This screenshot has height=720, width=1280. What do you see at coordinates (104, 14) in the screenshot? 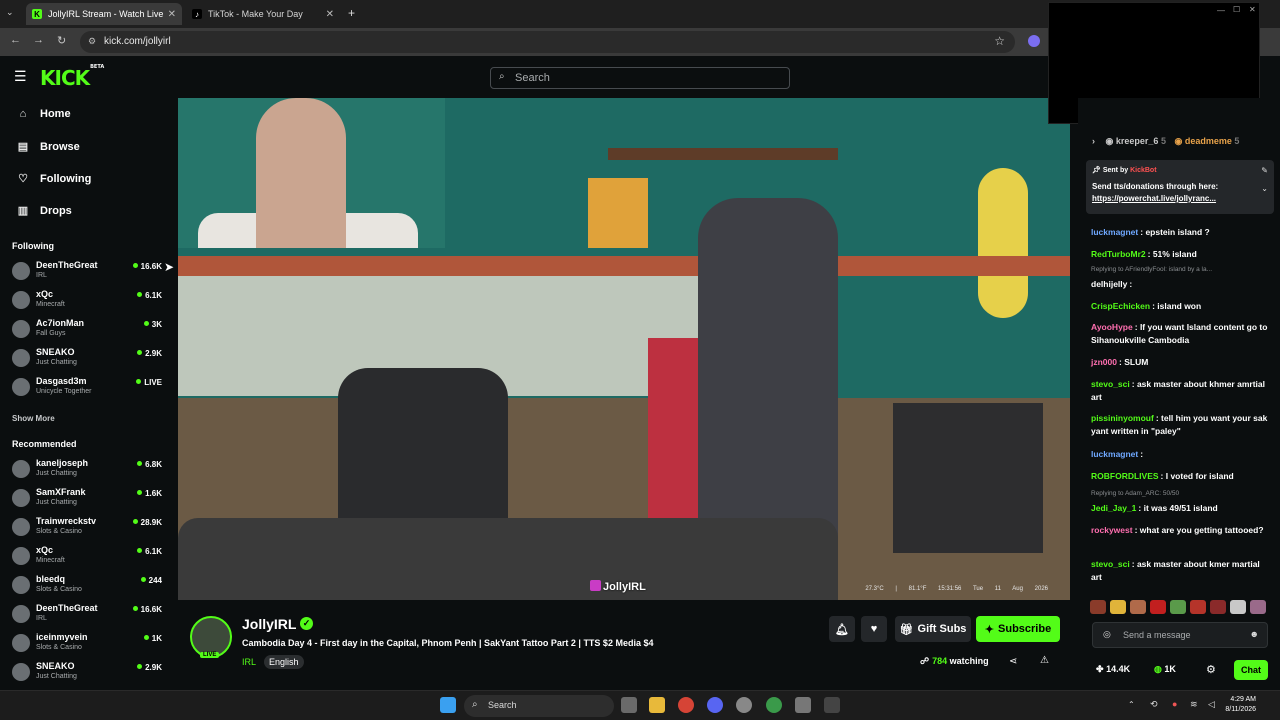
I see `tab-jollyirl: K JollyIRL Stream - Watch Live ✕` at bounding box center [104, 14].